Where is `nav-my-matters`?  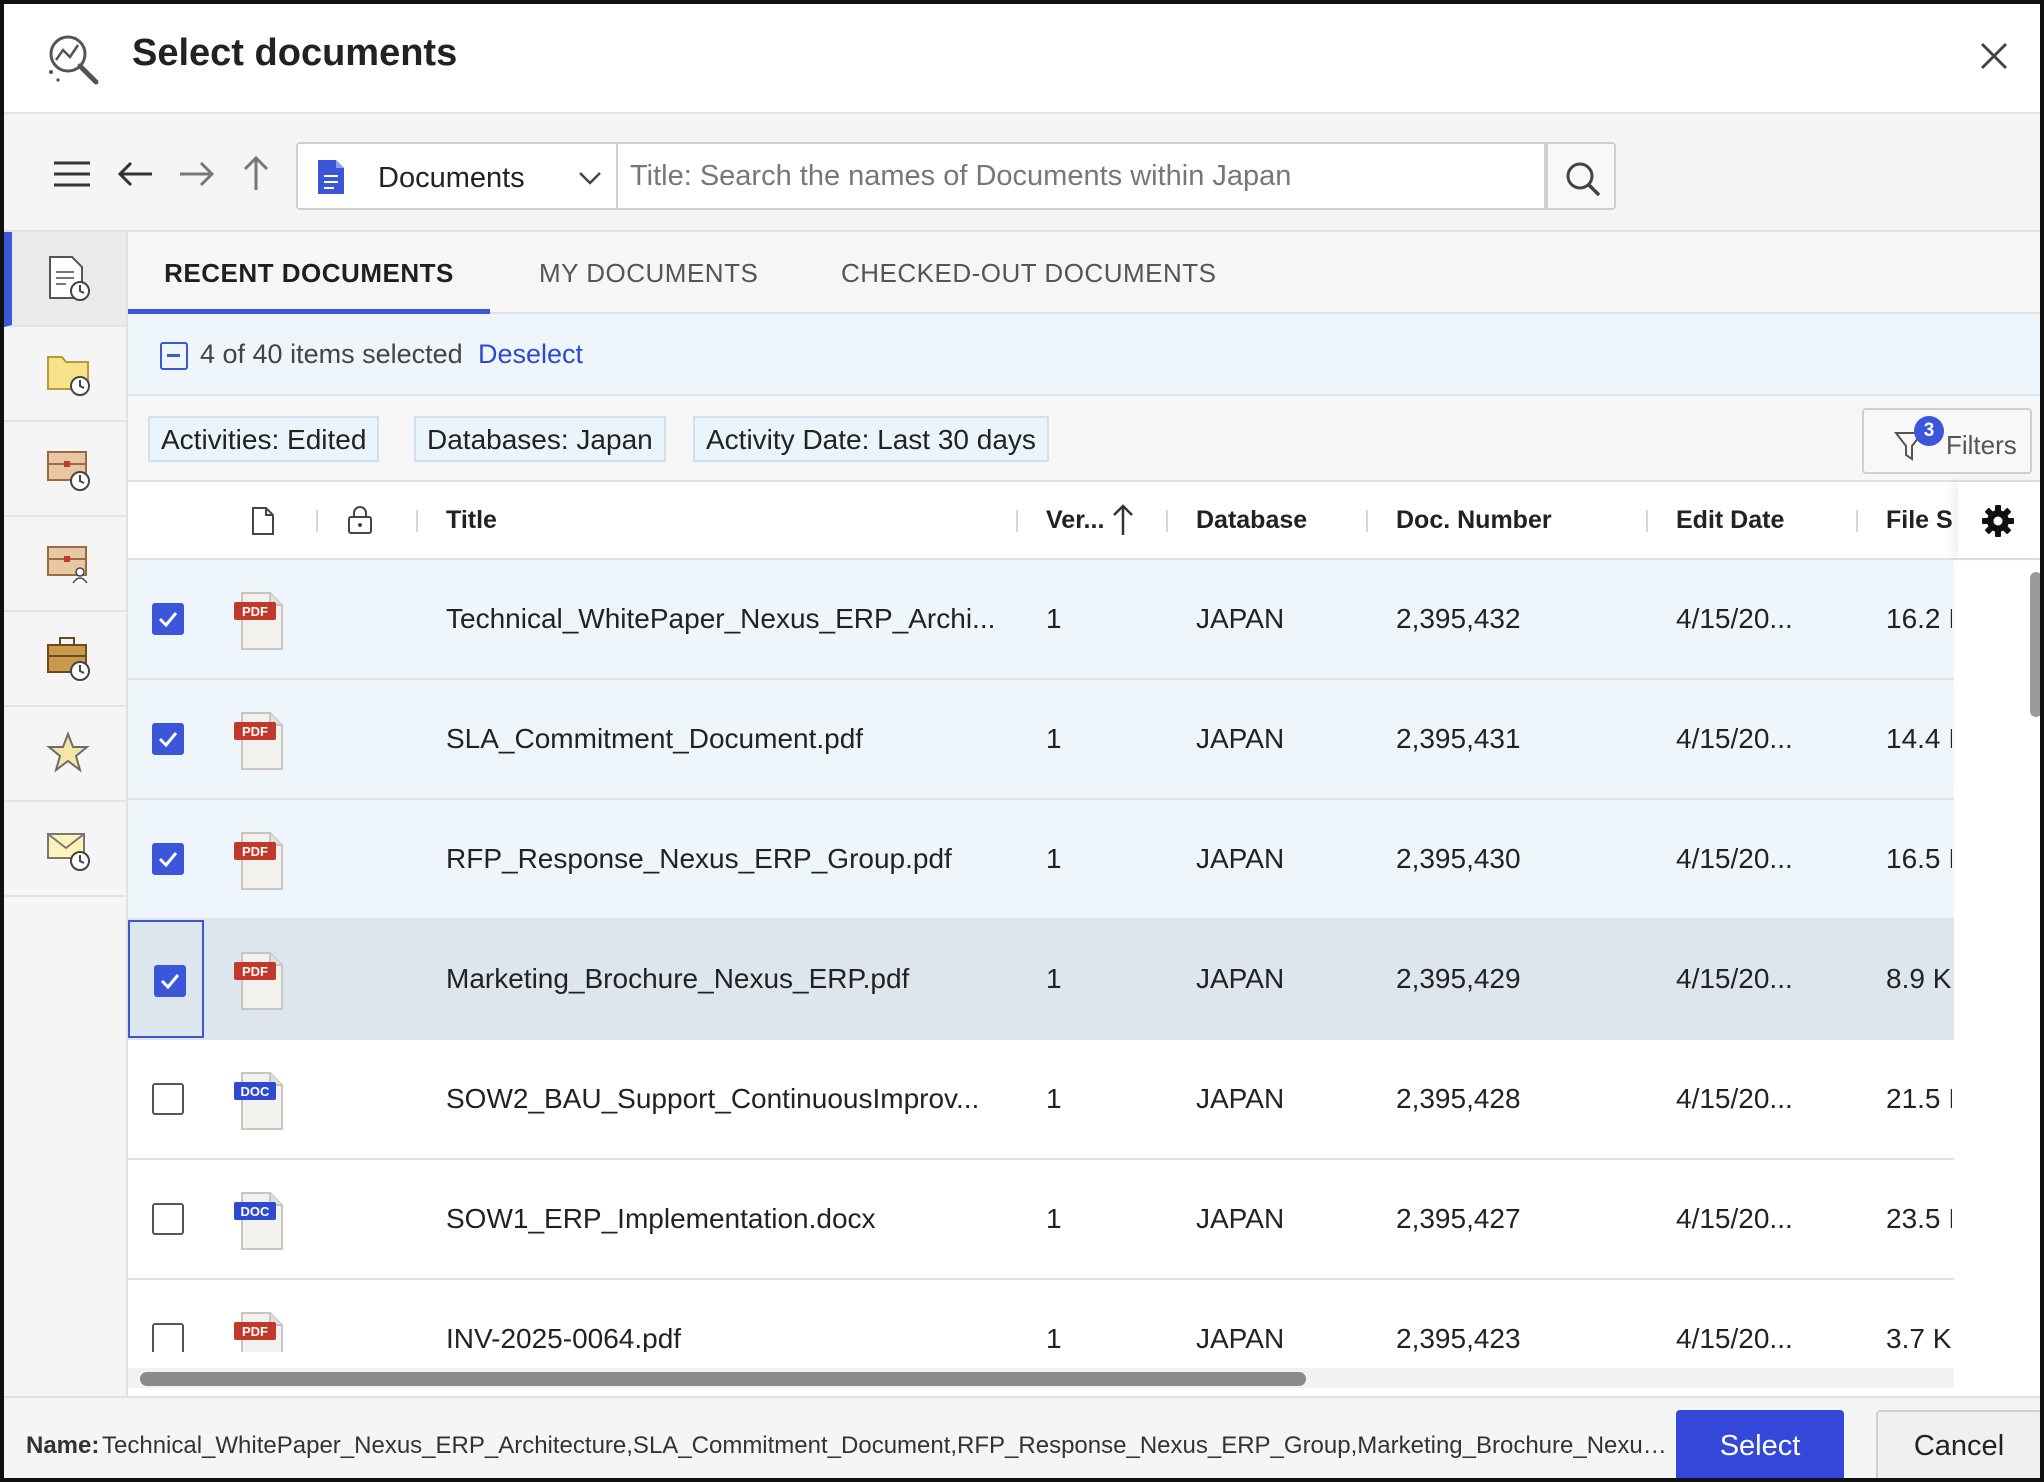 nav-my-matters is located at coordinates (65, 564).